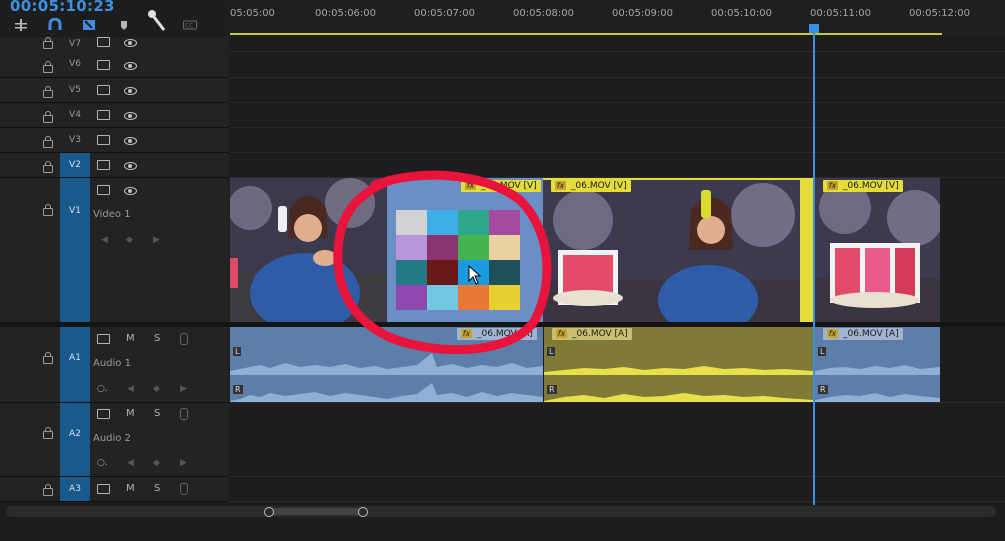 Image resolution: width=1005 pixels, height=541 pixels. Describe the element at coordinates (156, 21) in the screenshot. I see `wrench-icon` at that location.